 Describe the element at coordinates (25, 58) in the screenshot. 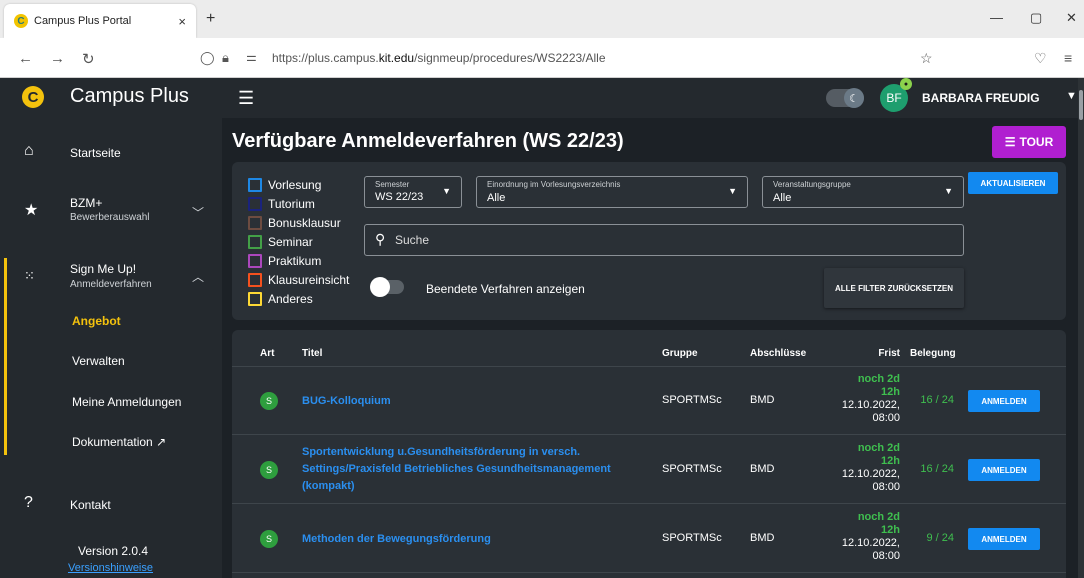

I see `back-icon: ←` at that location.